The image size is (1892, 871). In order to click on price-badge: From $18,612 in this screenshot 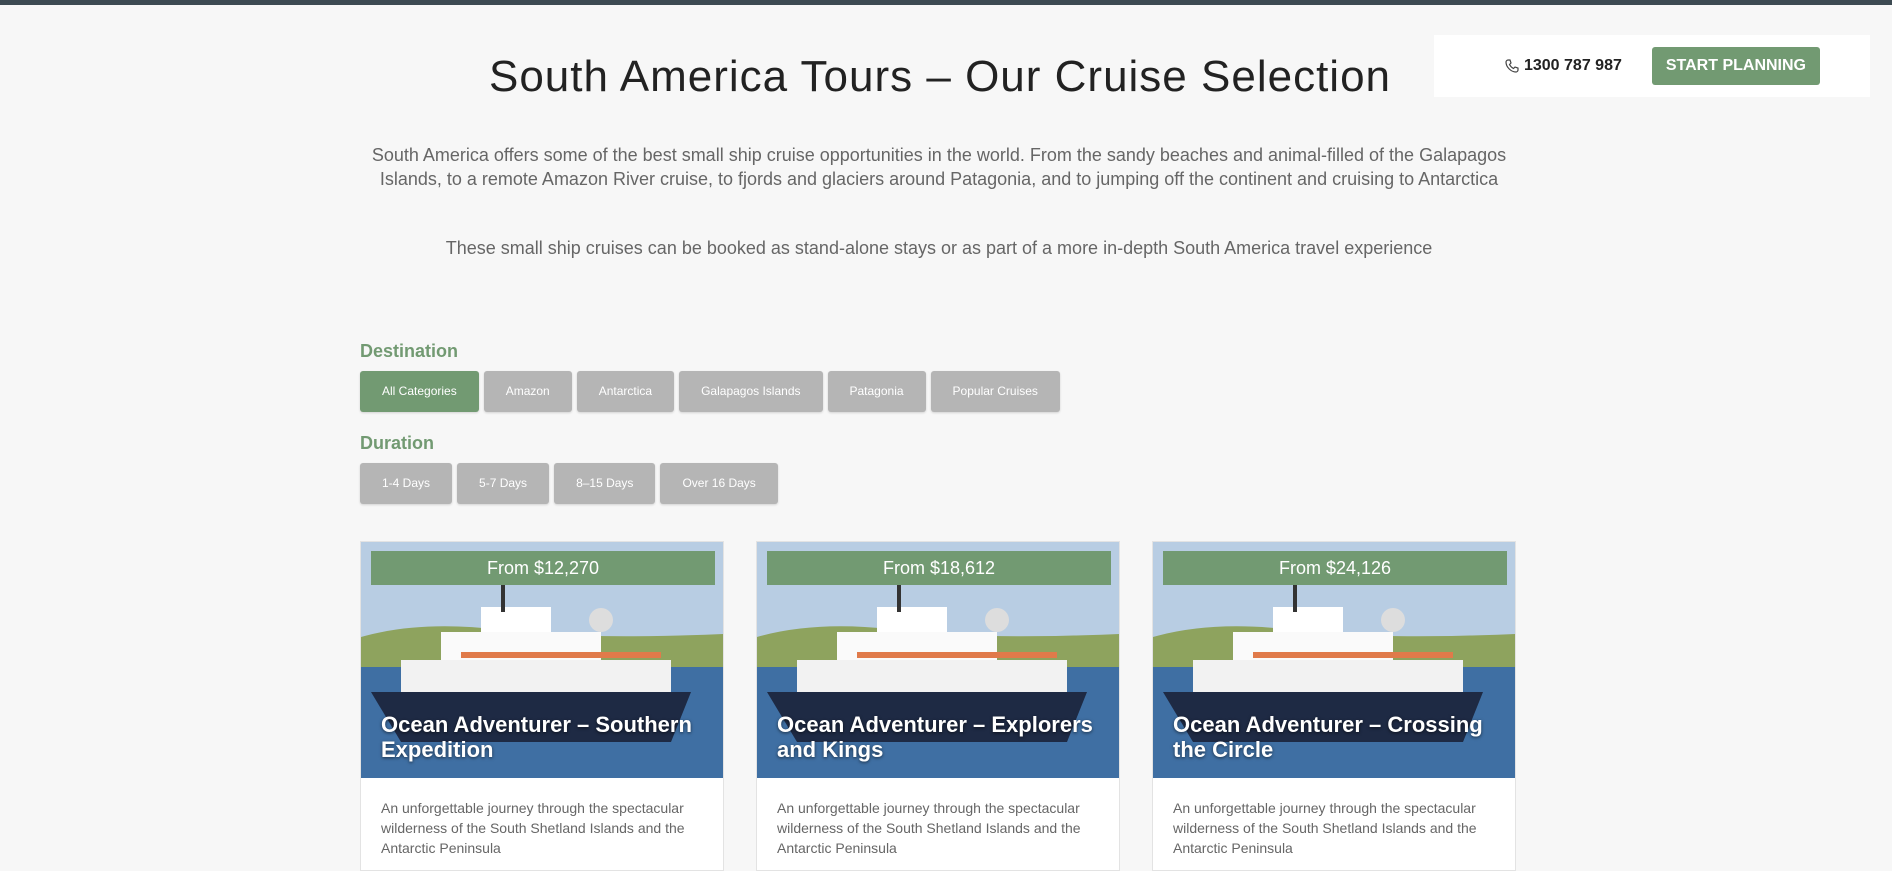, I will do `click(939, 568)`.